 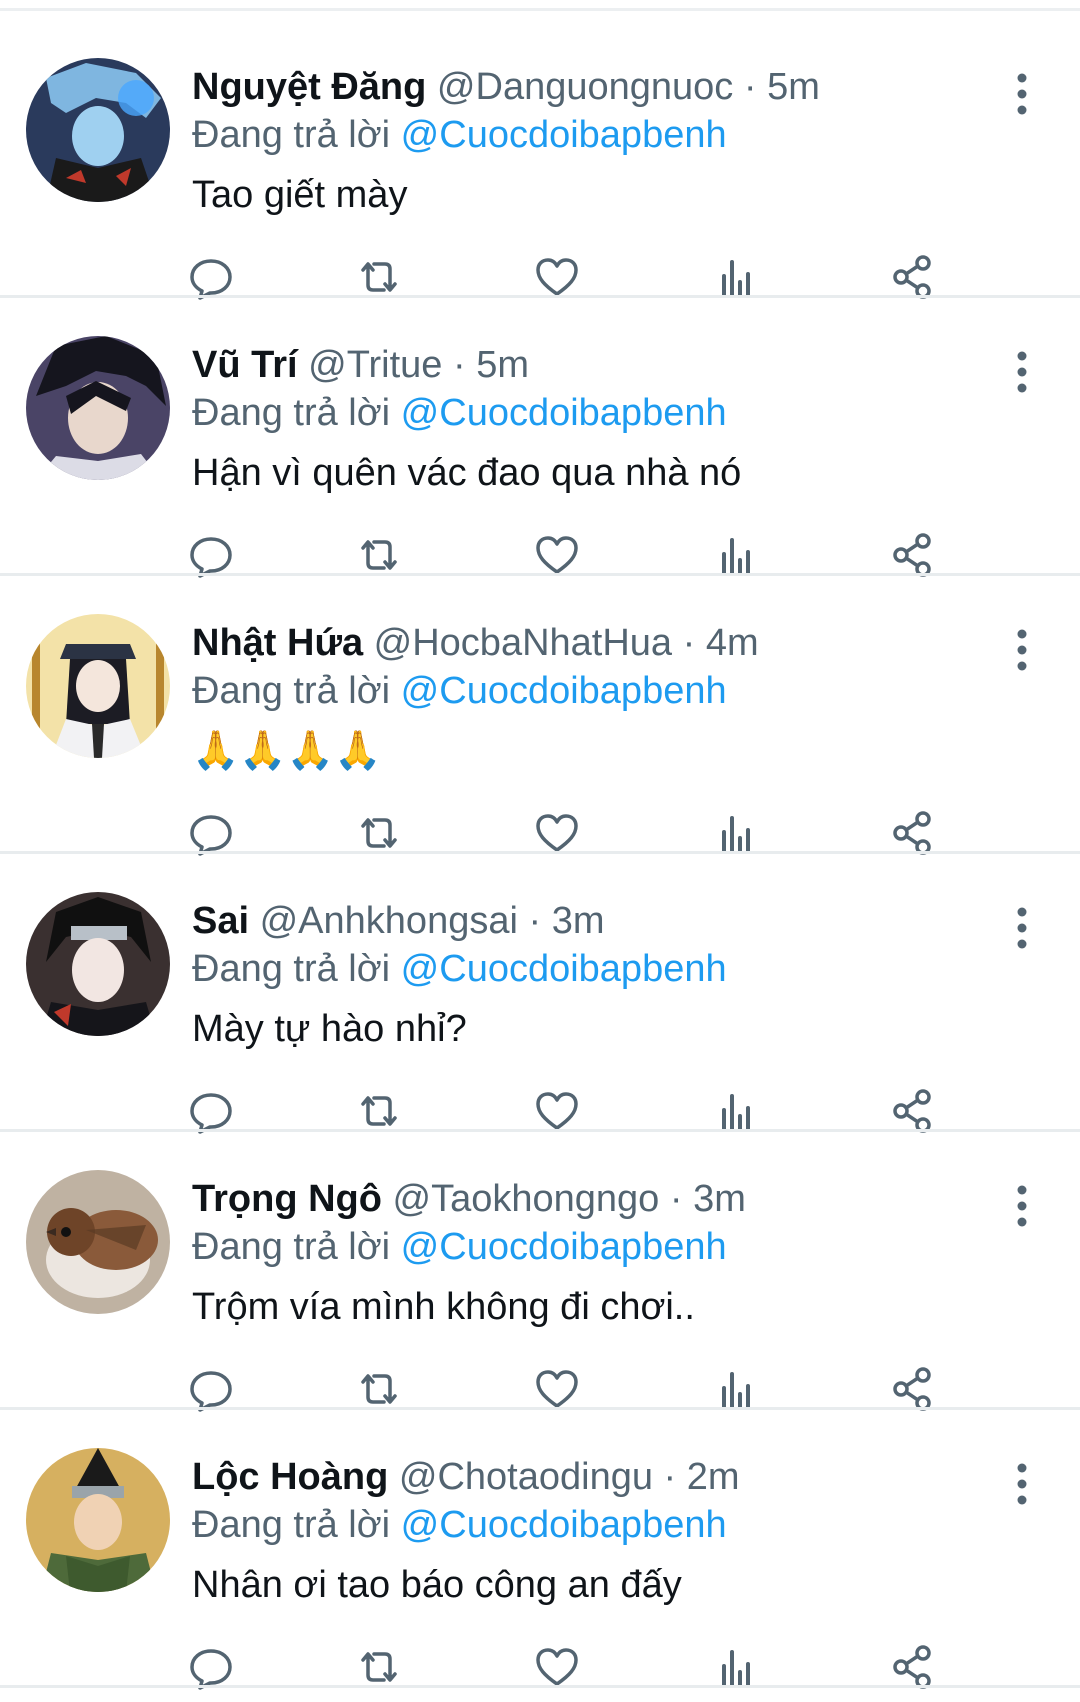 I want to click on user-handle: @Danguongnuoc, so click(x=585, y=87).